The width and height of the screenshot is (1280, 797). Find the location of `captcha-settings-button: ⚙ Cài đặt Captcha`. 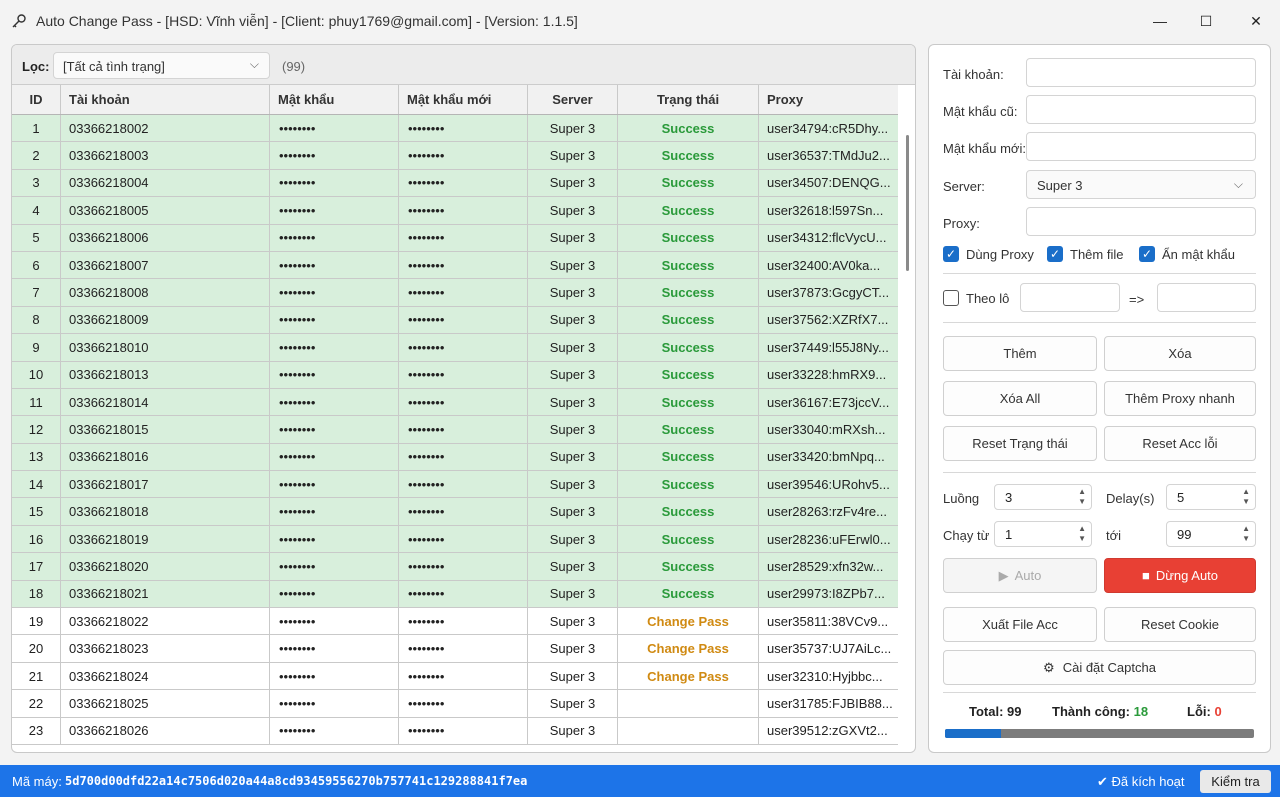

captcha-settings-button: ⚙ Cài đặt Captcha is located at coordinates (1099, 667).